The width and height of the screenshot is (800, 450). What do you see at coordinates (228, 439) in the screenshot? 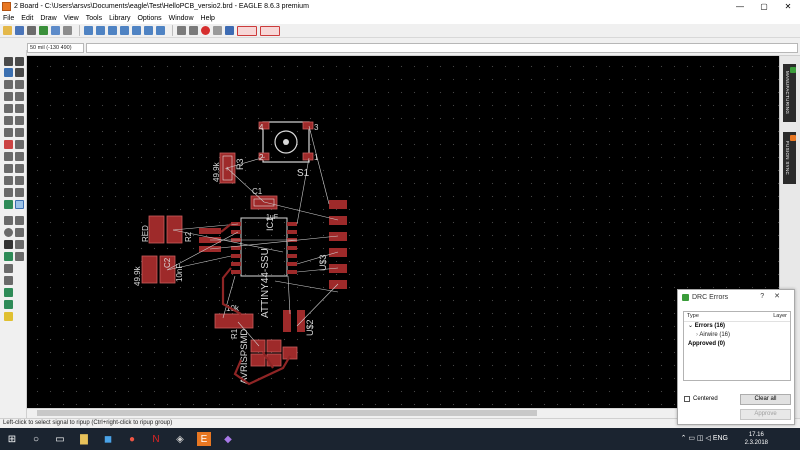
I see `maps-icon: ◆` at bounding box center [228, 439].